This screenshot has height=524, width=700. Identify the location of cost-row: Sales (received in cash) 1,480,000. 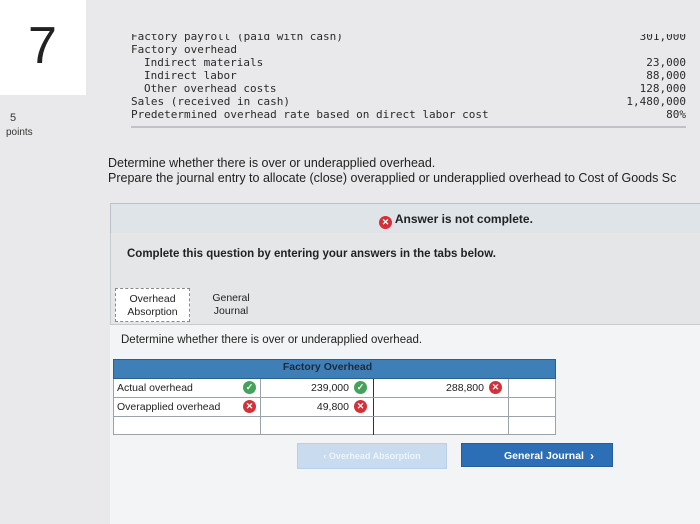
(408, 101).